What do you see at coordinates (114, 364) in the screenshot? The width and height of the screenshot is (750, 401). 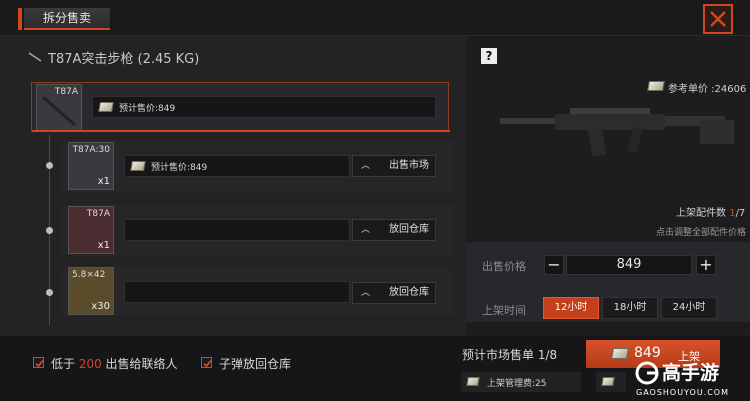 I see `sell-to-contact-option: 低于 200 出售给联络人` at bounding box center [114, 364].